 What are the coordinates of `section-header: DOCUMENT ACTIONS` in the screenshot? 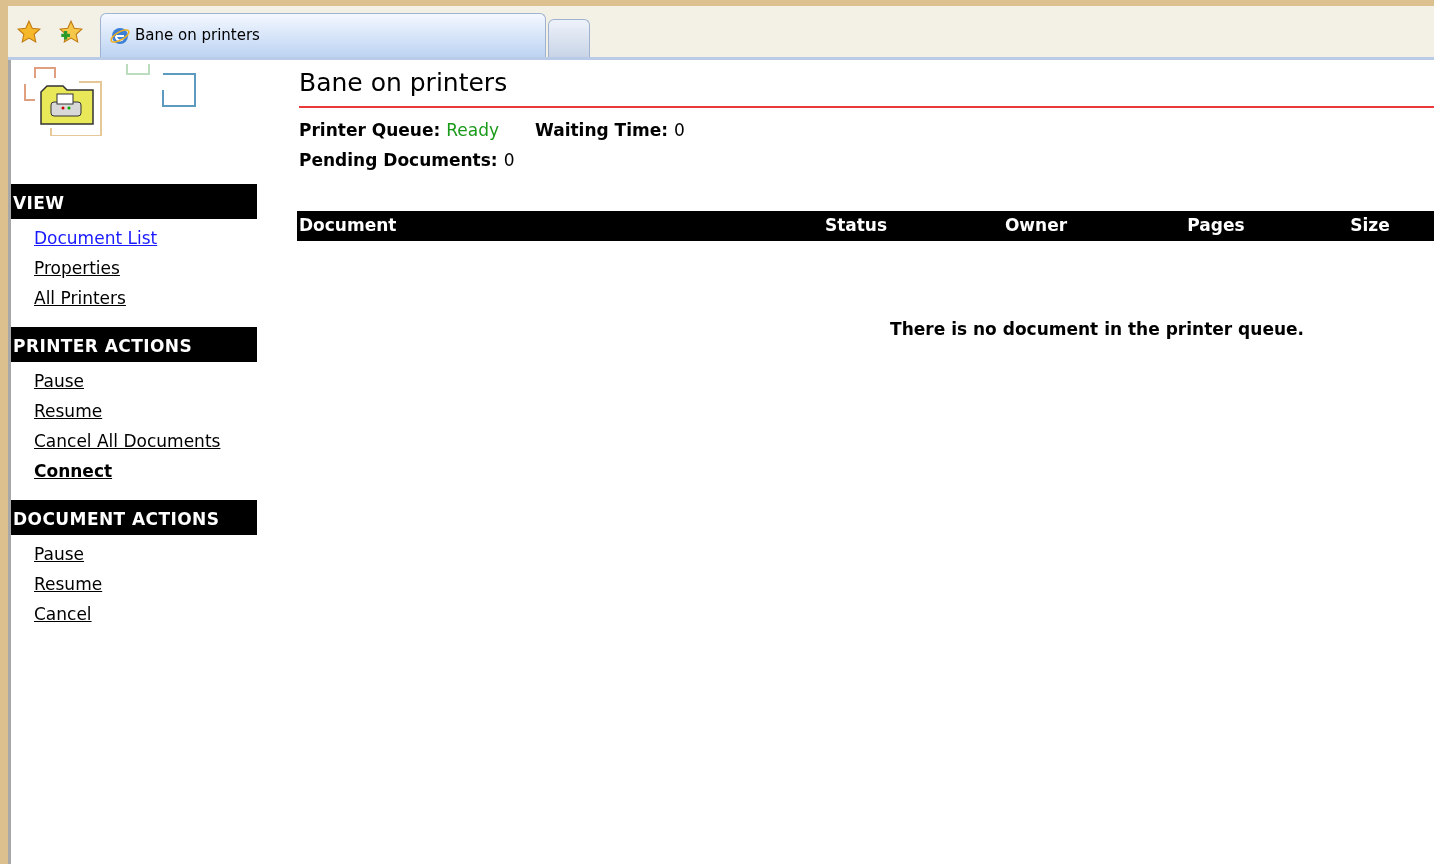 It's located at (134, 517).